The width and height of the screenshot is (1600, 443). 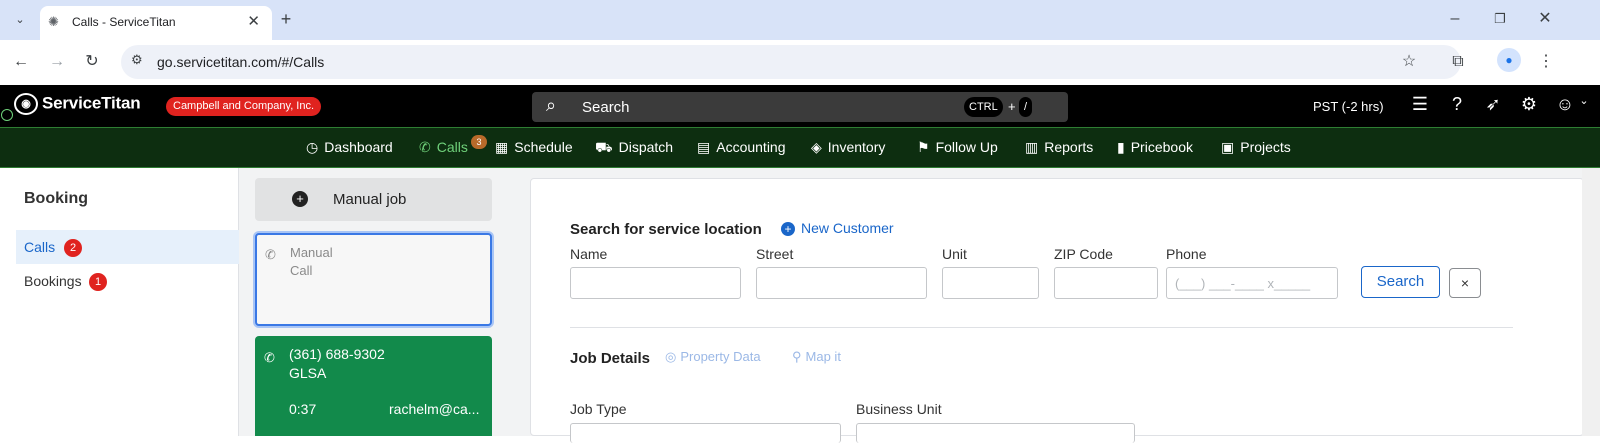 What do you see at coordinates (53, 21) in the screenshot?
I see `servicetitan-favicon-icon: ✺` at bounding box center [53, 21].